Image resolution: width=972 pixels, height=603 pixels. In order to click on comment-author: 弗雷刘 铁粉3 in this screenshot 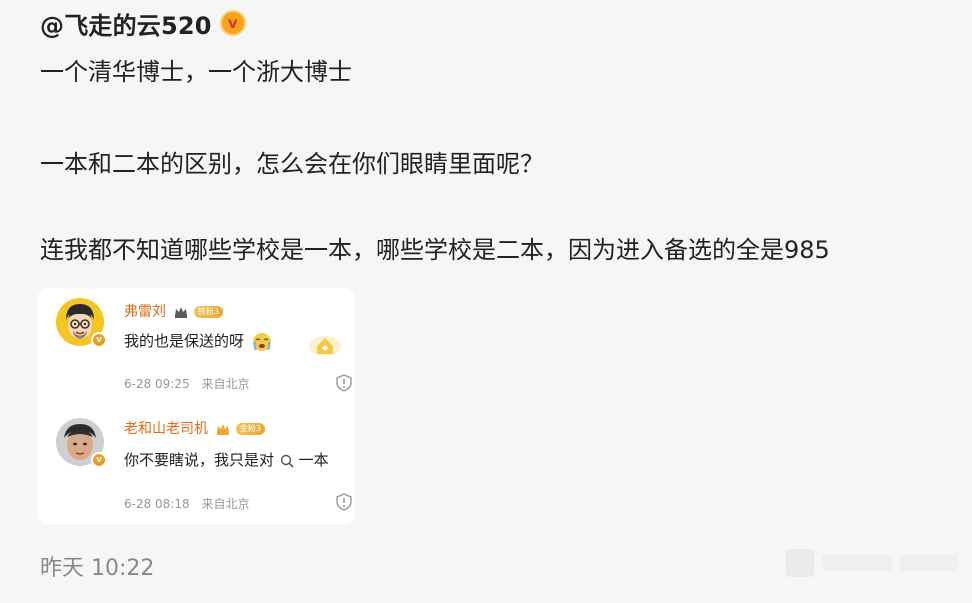, I will do `click(173, 311)`.